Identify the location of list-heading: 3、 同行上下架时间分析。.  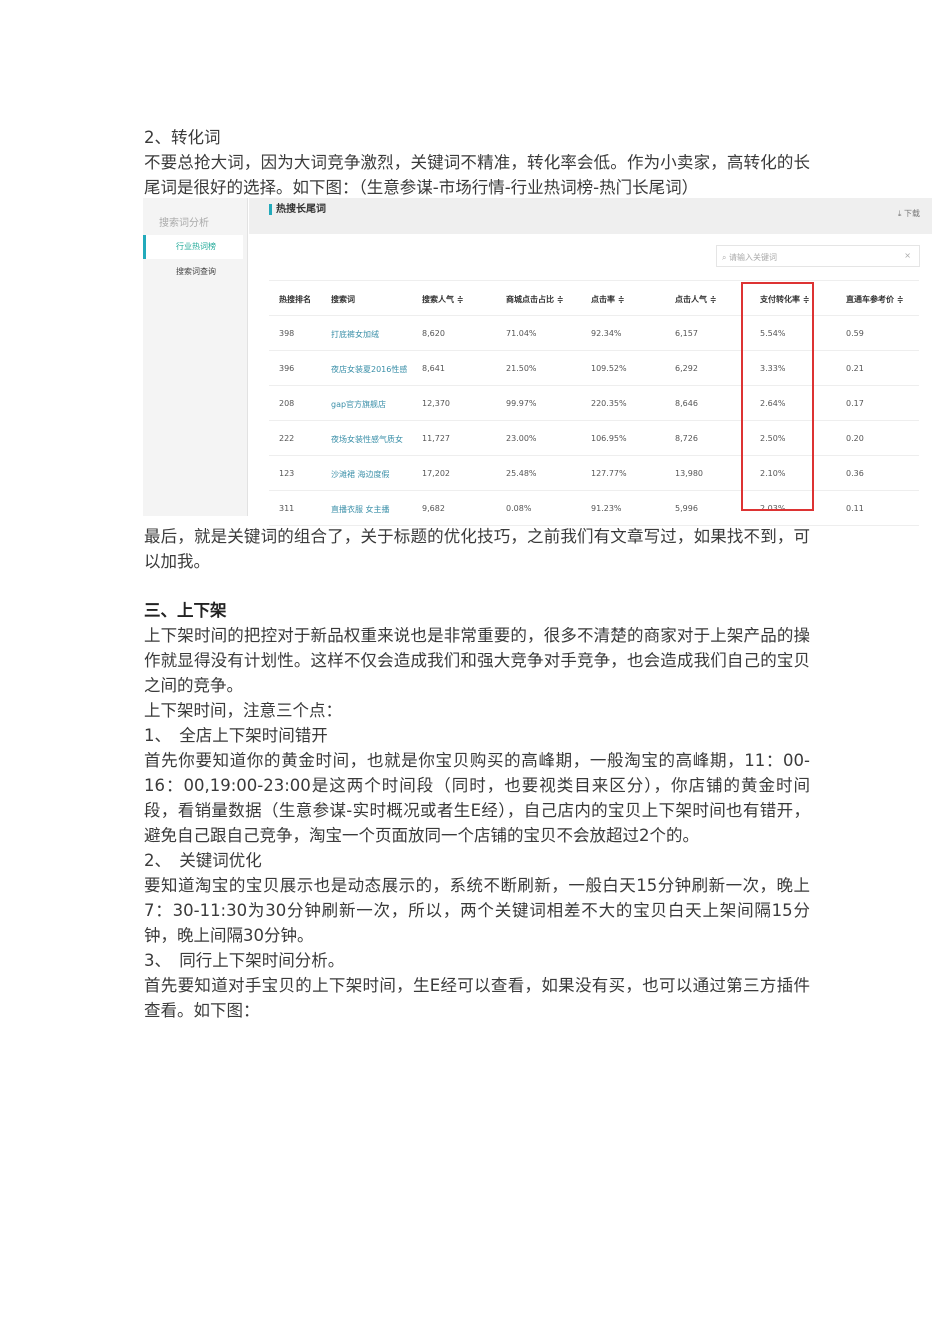
(244, 960).